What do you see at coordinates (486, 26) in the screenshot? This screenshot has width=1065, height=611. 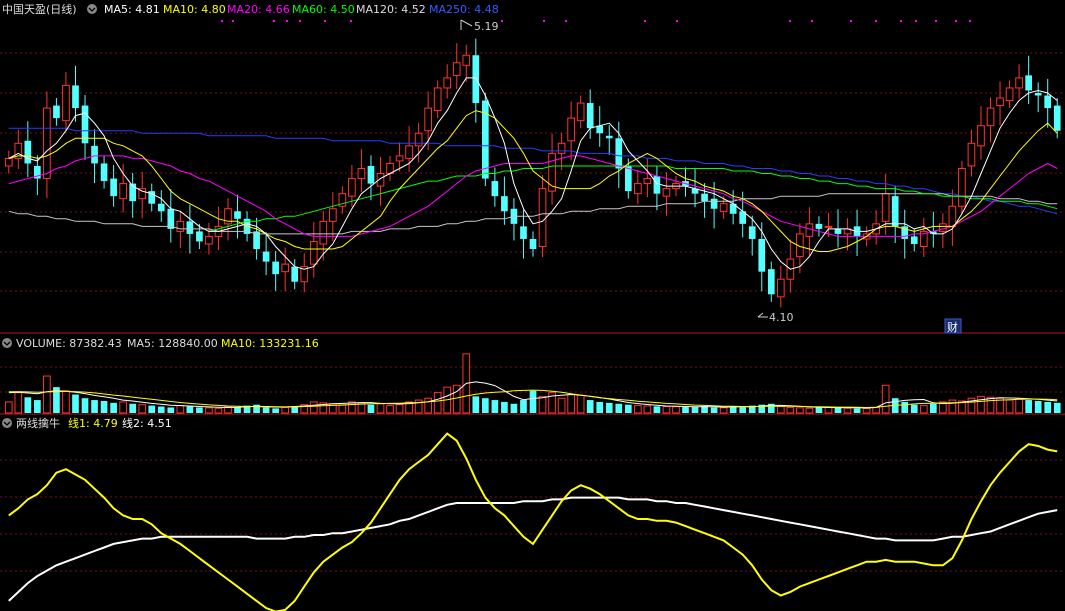 I see `high-price-label: 5.19` at bounding box center [486, 26].